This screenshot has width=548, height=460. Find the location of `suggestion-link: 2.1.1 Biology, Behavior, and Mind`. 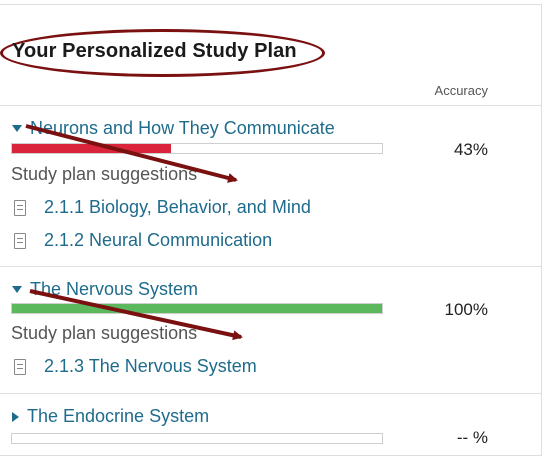

suggestion-link: 2.1.1 Biology, Behavior, and Mind is located at coordinates (162, 207).